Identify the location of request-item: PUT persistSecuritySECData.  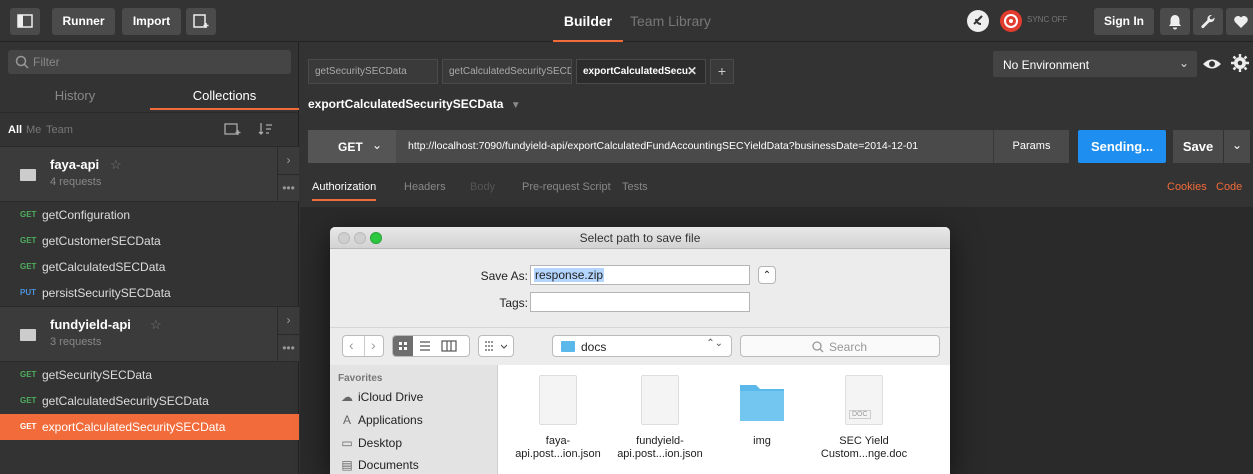
(149, 293).